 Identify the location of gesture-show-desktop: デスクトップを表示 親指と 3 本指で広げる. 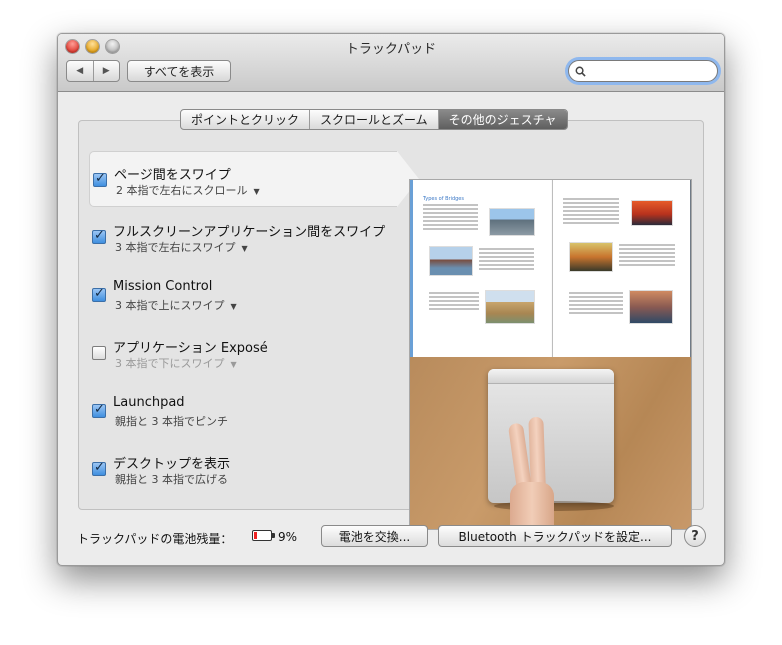
(243, 469).